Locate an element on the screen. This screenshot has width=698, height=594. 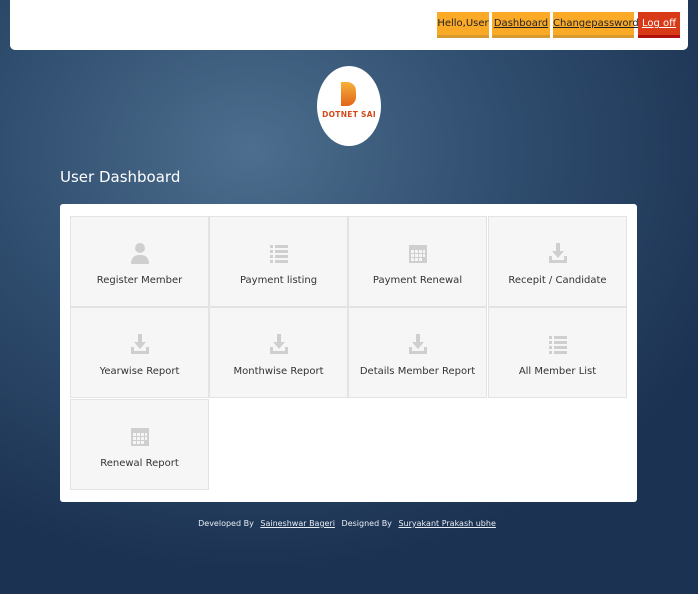
tile-all-member-list: All Member List is located at coordinates (557, 352).